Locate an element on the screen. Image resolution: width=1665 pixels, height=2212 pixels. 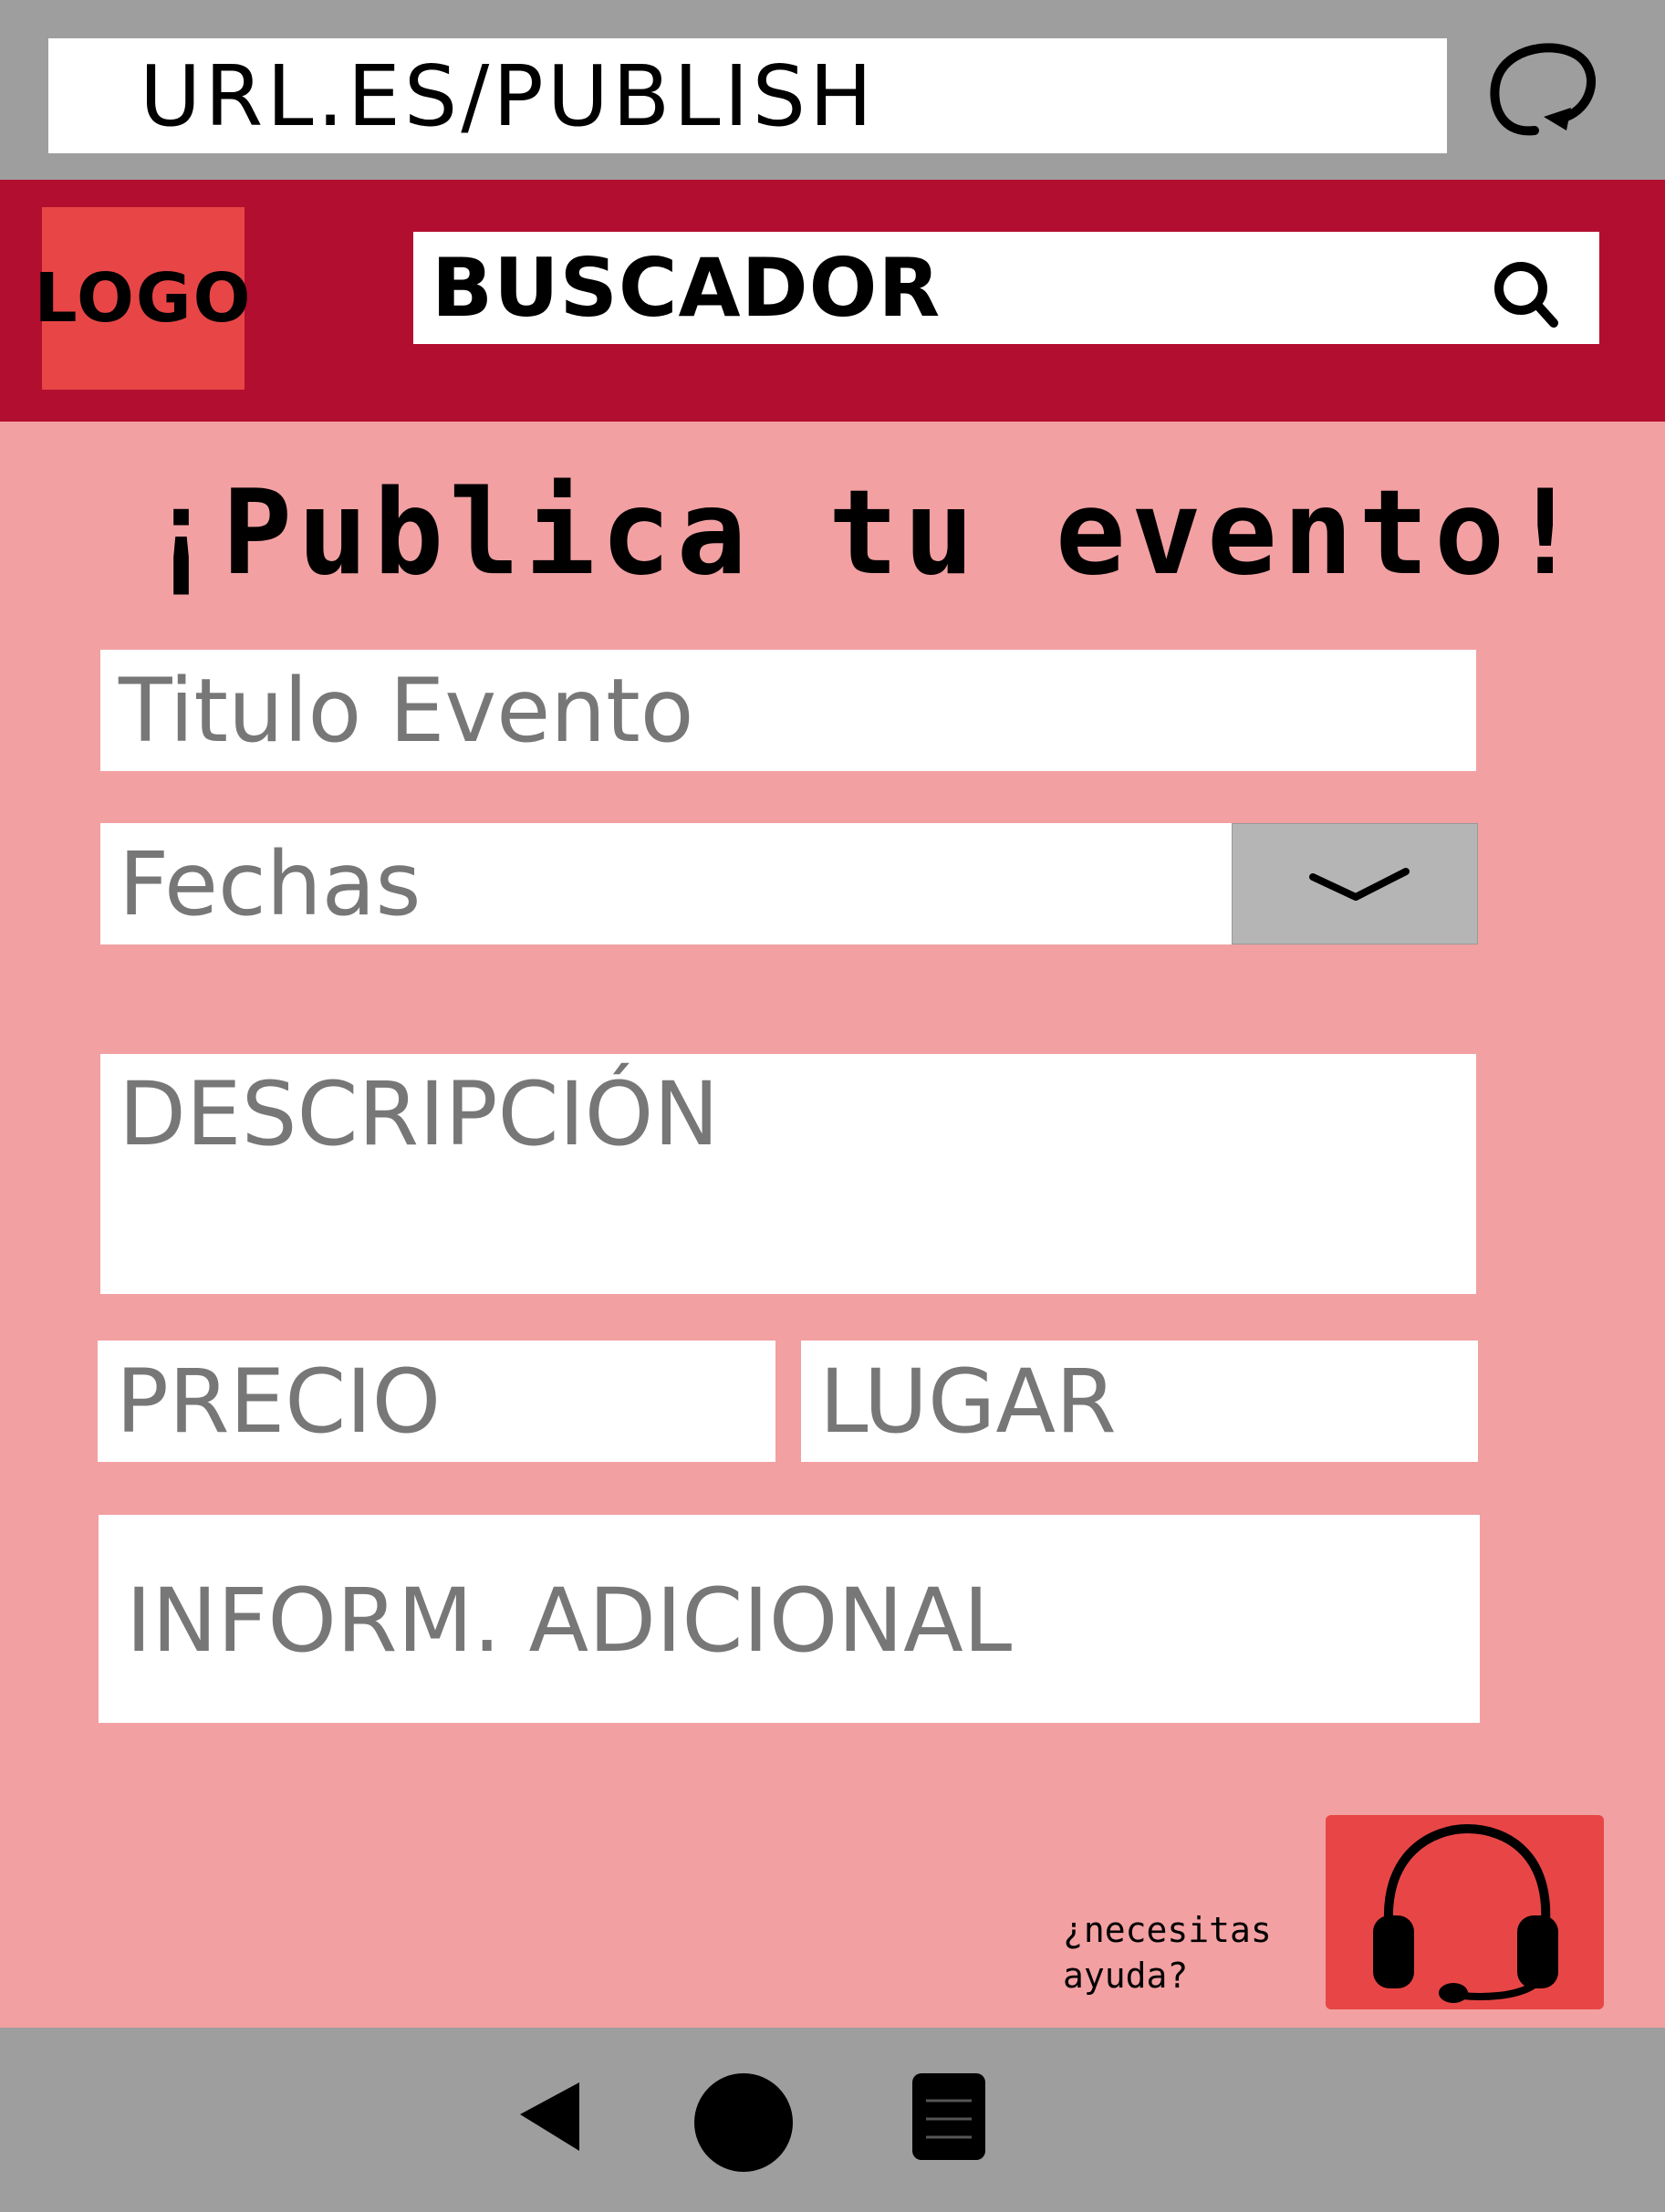
additional-info-textarea: INFORM. ADICIONAL is located at coordinates (789, 1619).